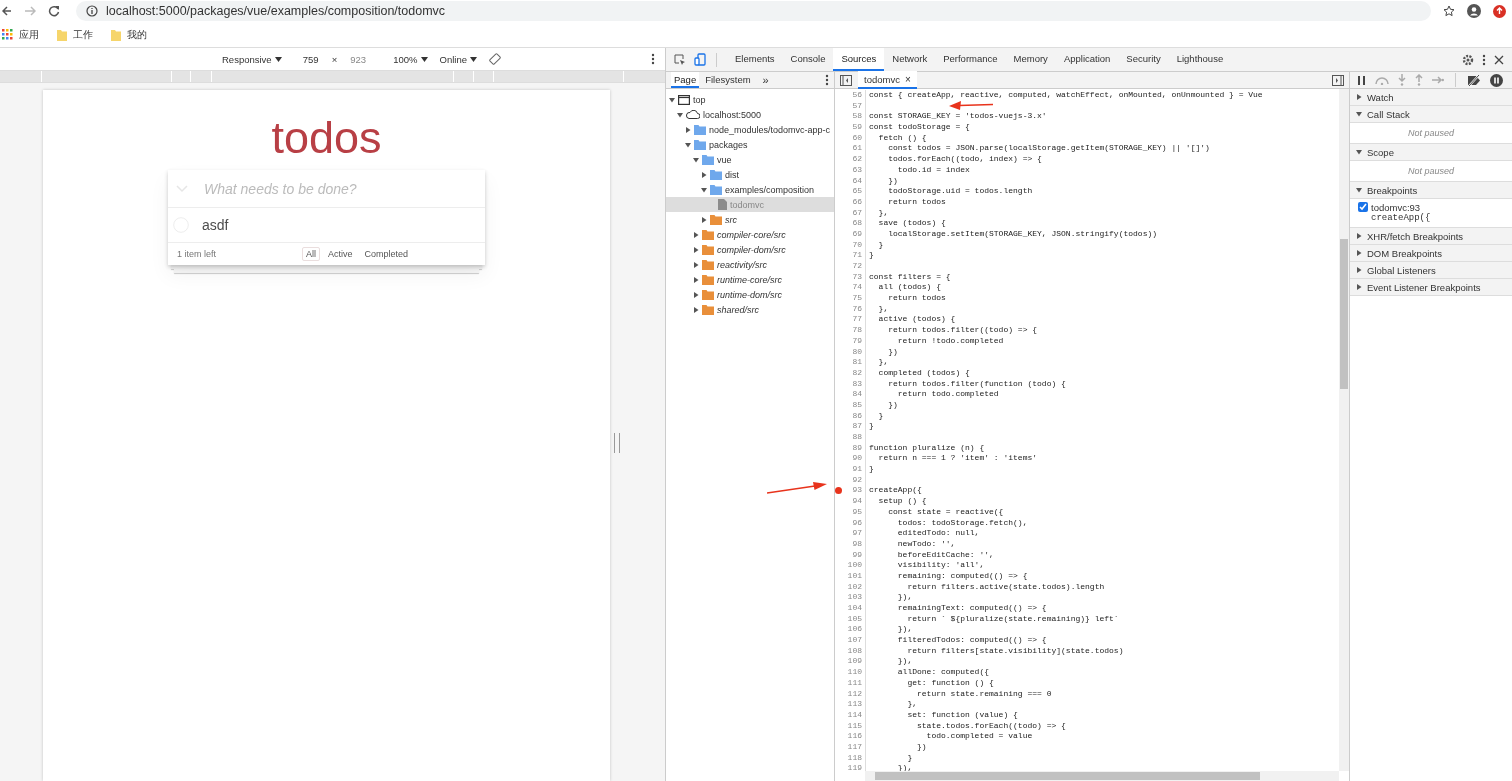 The image size is (1512, 781). Describe the element at coordinates (1449, 11) in the screenshot. I see `star-icon` at that location.